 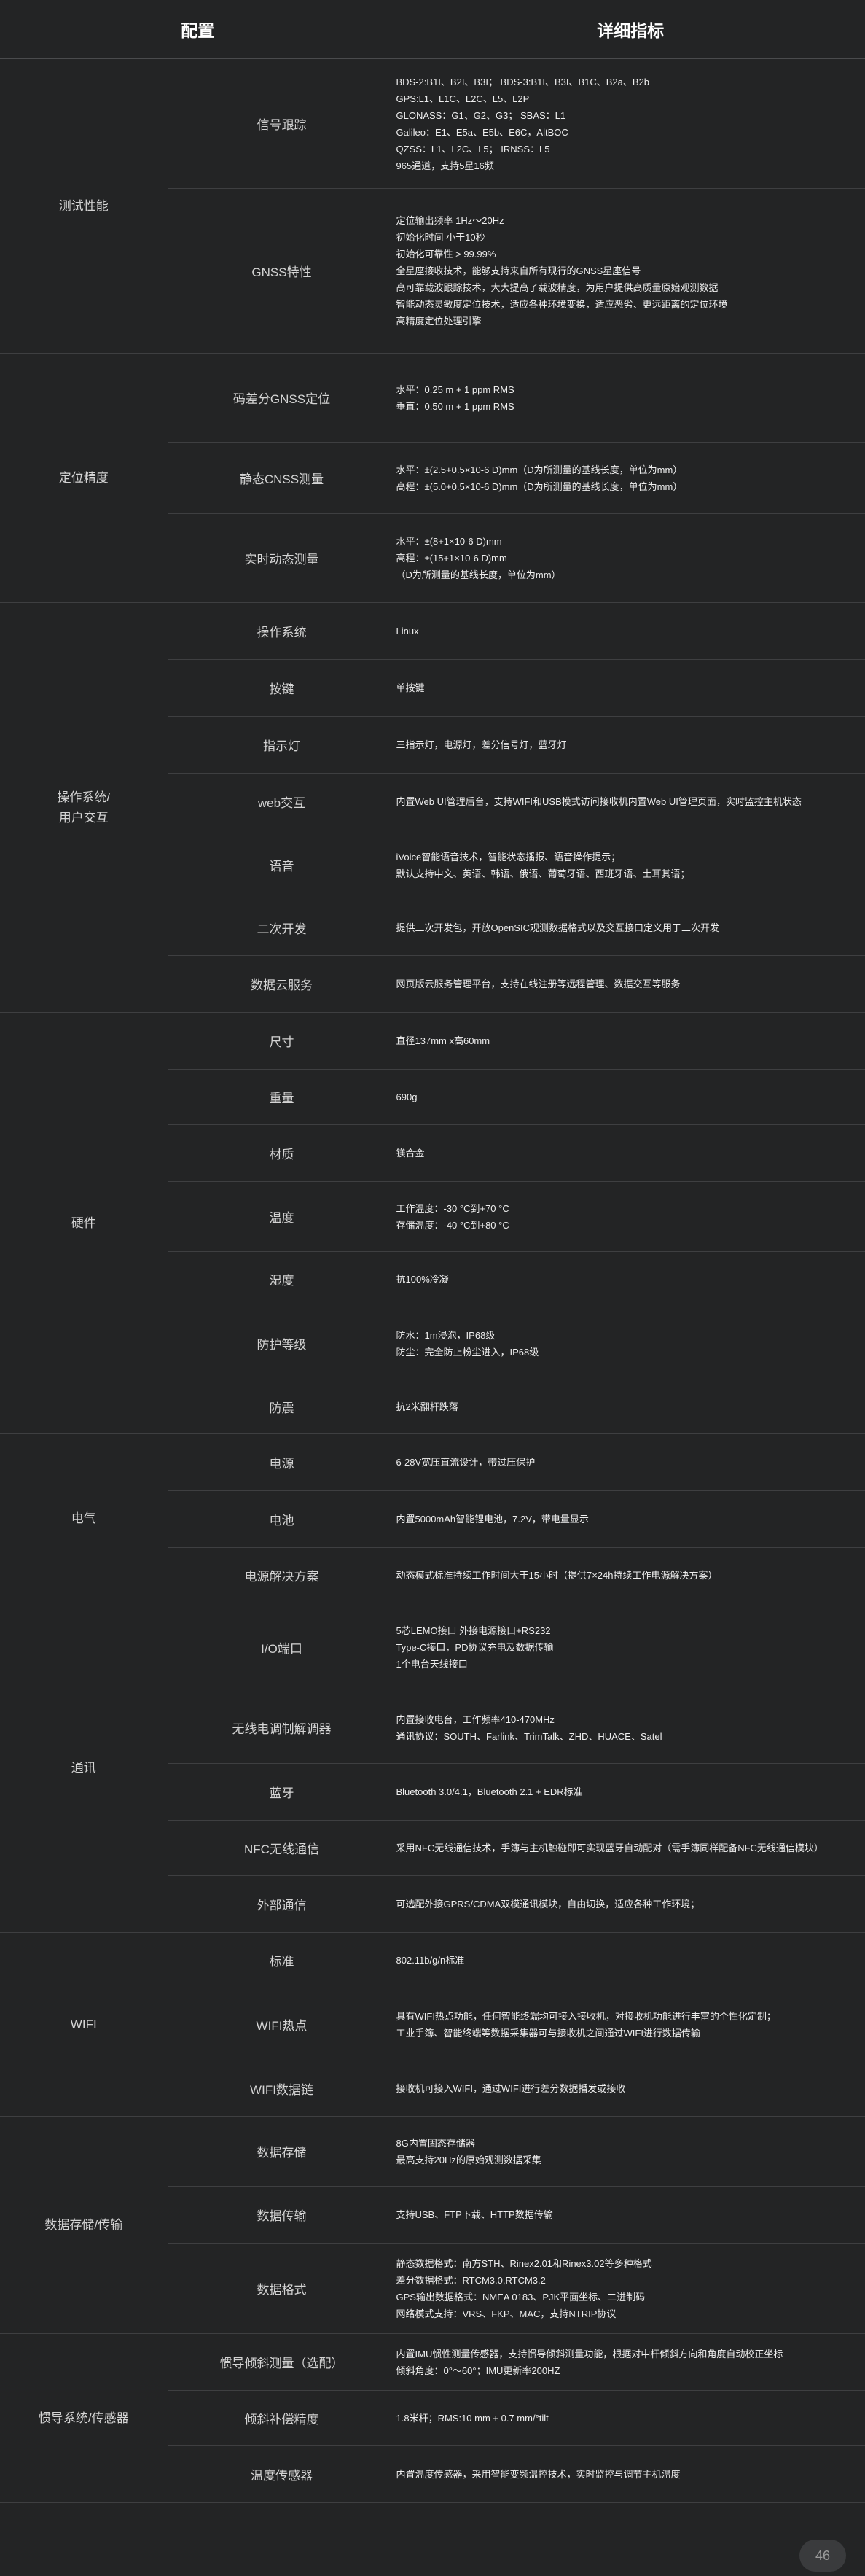 What do you see at coordinates (630, 29) in the screenshot?
I see `header-detail: 详细指标` at bounding box center [630, 29].